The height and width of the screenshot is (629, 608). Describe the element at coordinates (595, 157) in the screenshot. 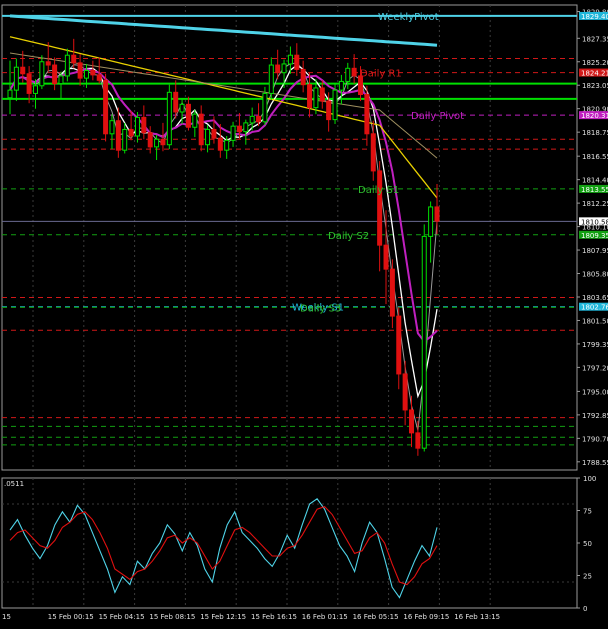

I see `price-tick-label: 1816.55` at that location.